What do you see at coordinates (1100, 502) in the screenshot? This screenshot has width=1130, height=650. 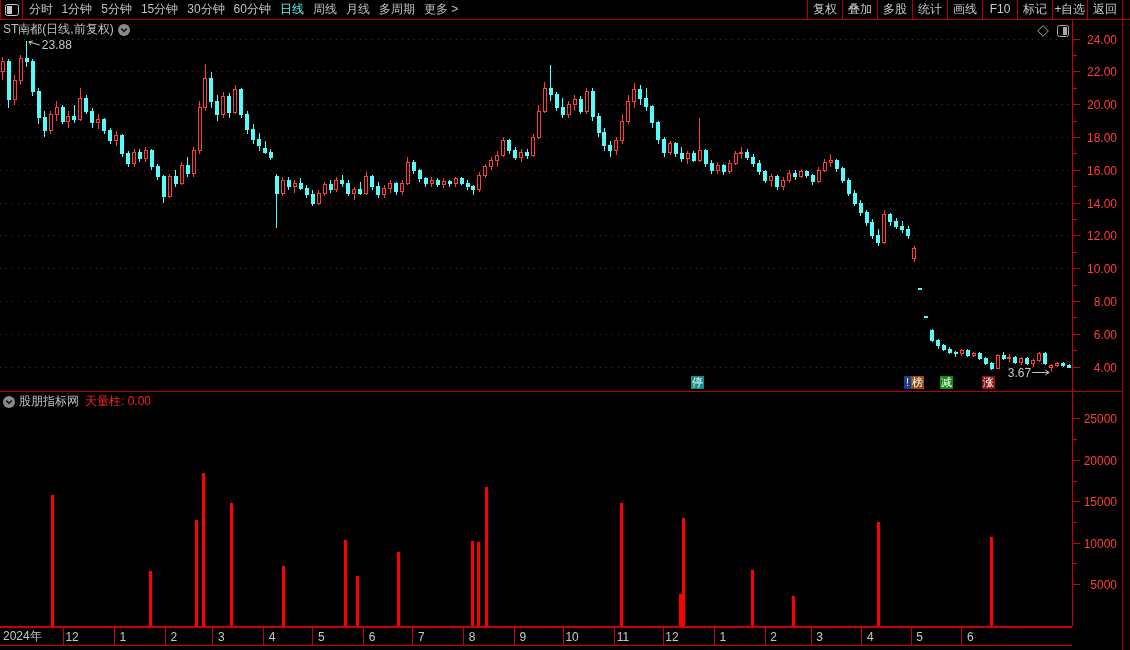 I see `axis-label: 15000` at bounding box center [1100, 502].